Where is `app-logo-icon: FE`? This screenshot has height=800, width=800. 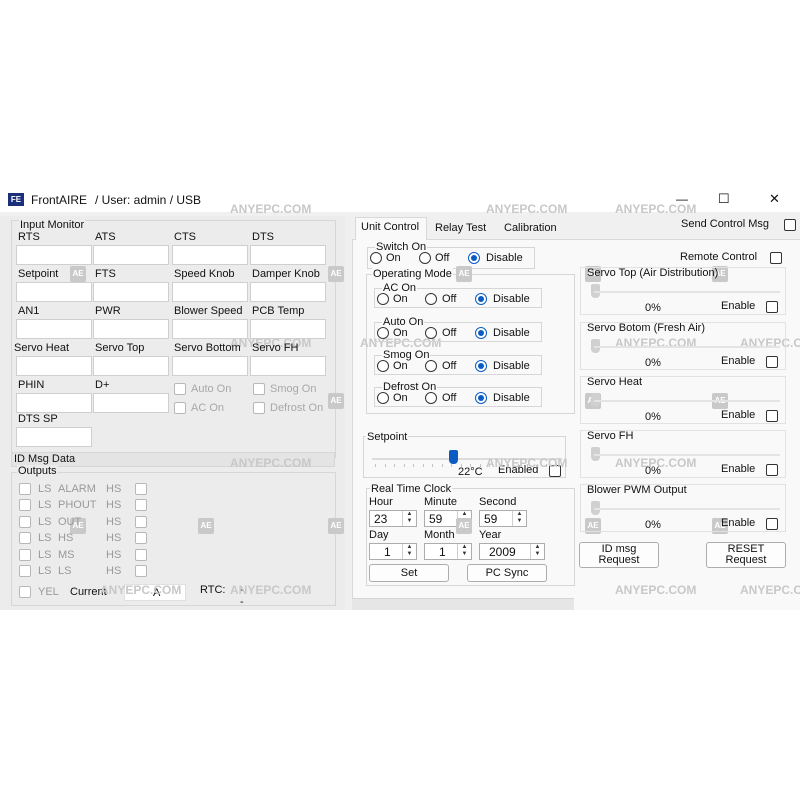
app-logo-icon: FE is located at coordinates (16, 199).